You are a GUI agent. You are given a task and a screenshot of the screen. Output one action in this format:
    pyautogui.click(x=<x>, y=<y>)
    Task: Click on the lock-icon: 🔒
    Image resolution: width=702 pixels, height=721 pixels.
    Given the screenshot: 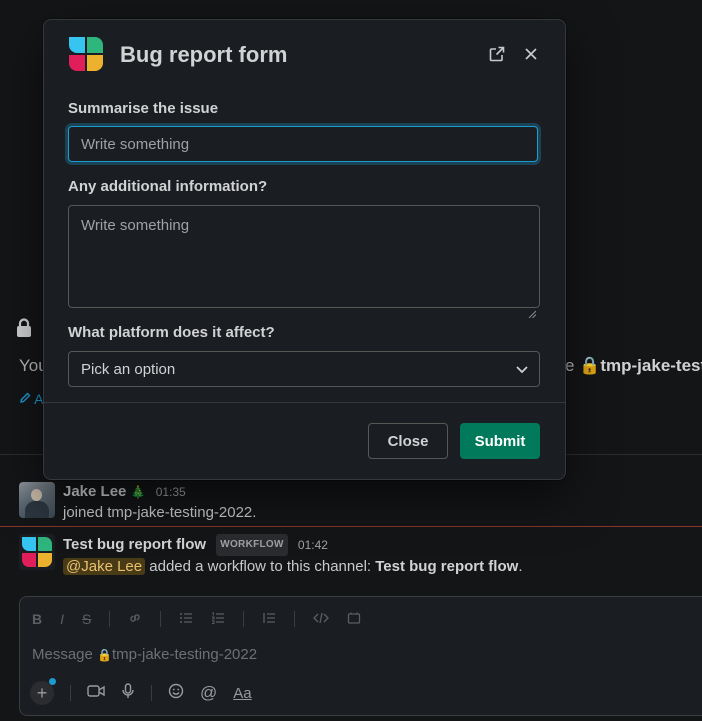 What is the action you would take?
    pyautogui.click(x=104, y=655)
    